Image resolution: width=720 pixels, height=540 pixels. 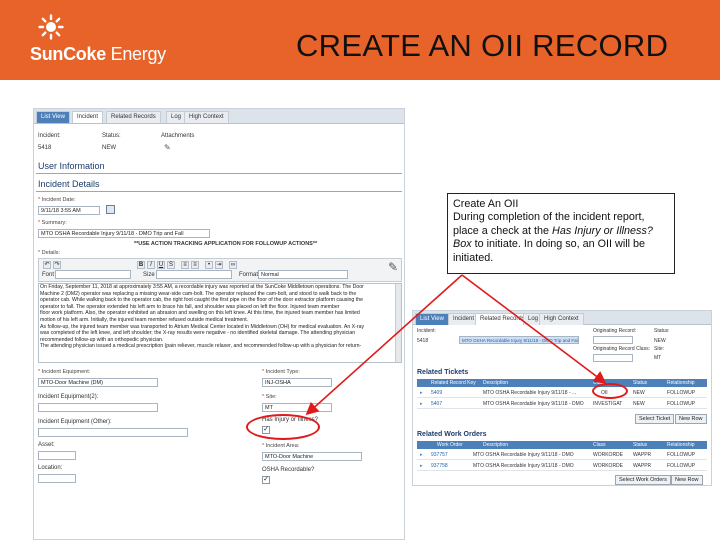 What do you see at coordinates (662, 331) in the screenshot?
I see `status-label-2: Status:` at bounding box center [662, 331].